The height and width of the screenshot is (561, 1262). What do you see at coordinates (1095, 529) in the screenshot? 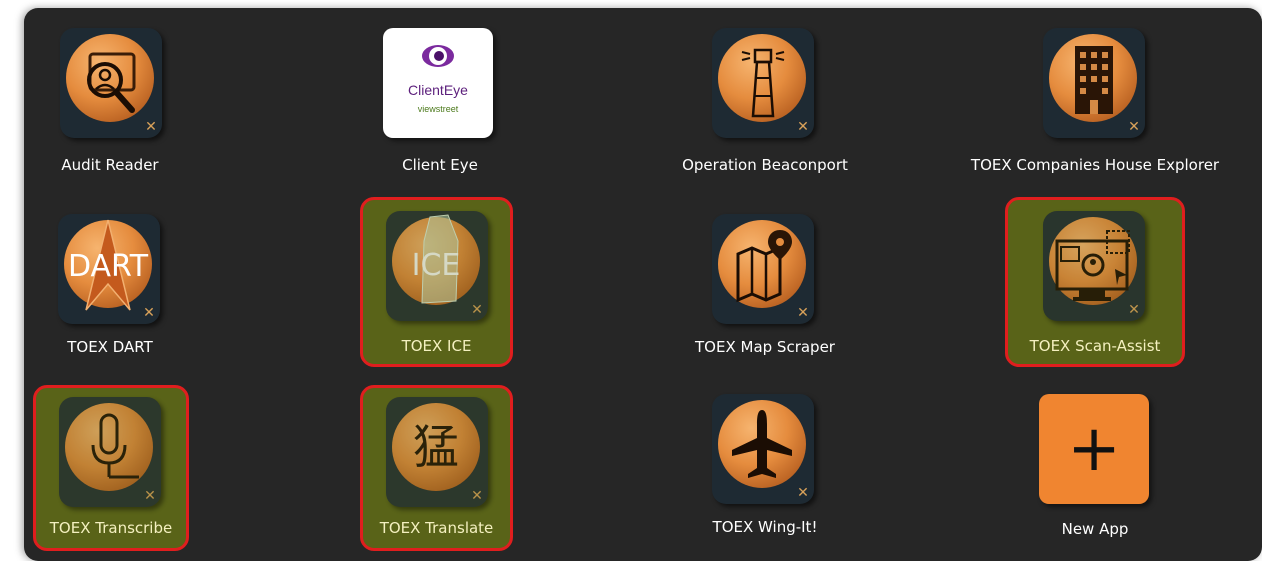
I see `app-label: New App` at bounding box center [1095, 529].